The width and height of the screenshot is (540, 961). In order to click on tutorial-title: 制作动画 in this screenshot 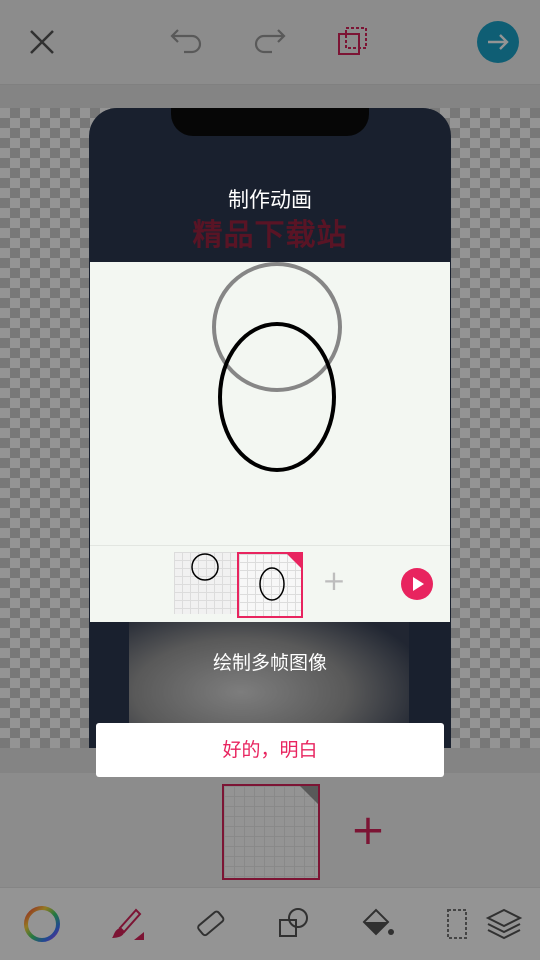, I will do `click(270, 200)`.